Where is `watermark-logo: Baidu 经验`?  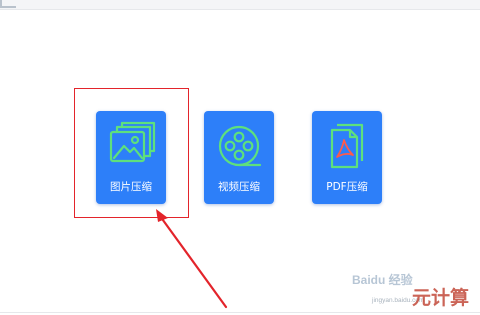 watermark-logo: Baidu 经验 is located at coordinates (382, 280).